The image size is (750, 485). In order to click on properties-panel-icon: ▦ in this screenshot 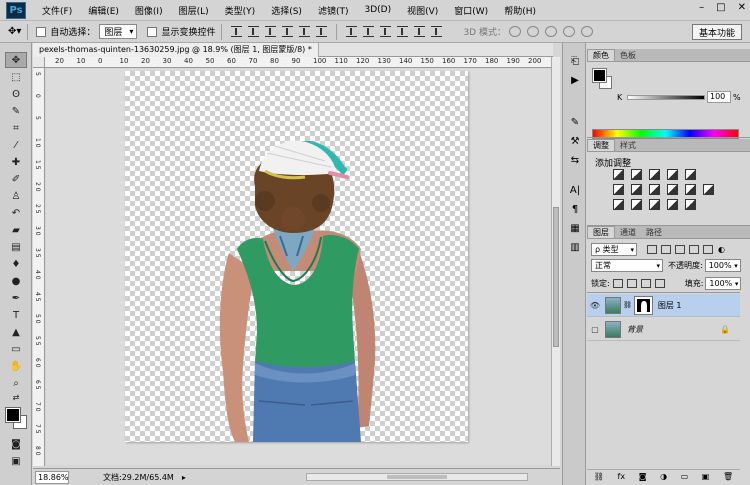, I will do `click(575, 228)`.